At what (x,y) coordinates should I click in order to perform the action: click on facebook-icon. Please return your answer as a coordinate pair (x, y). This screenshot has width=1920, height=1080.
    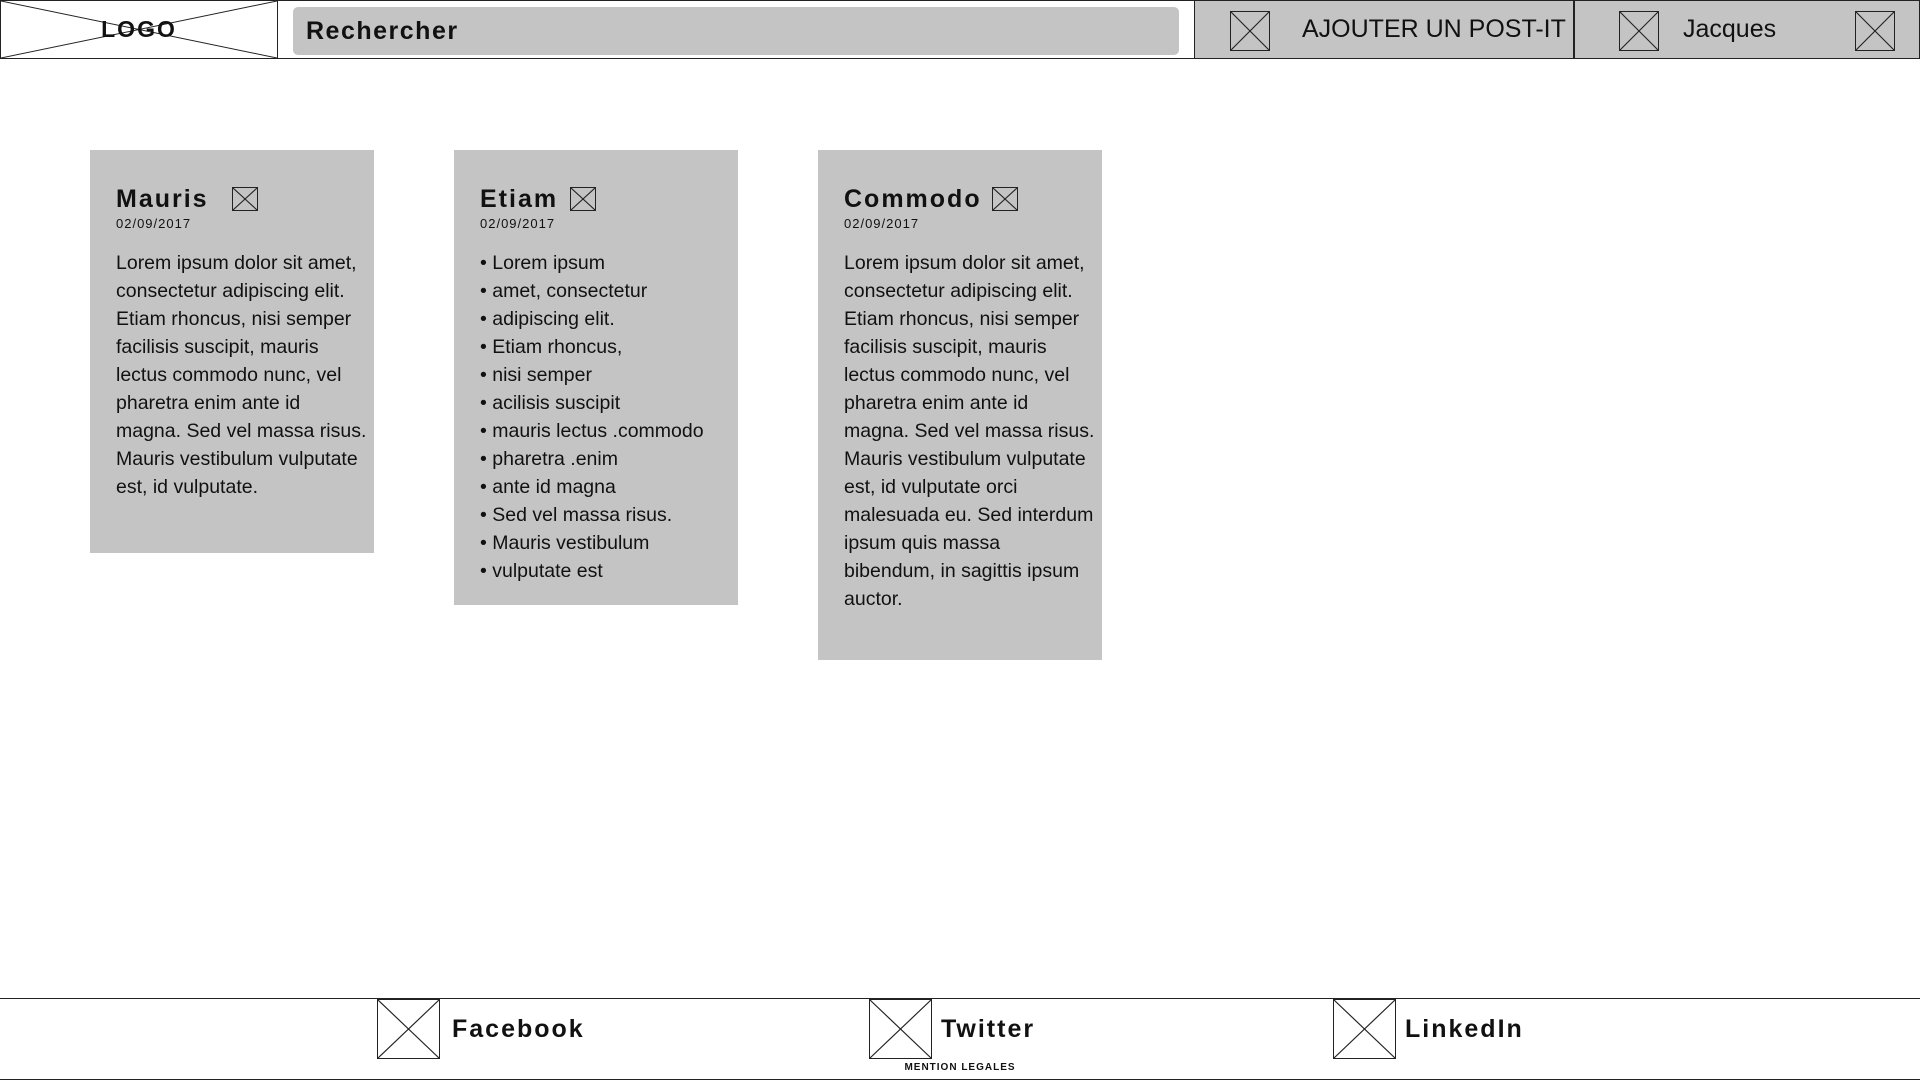
    Looking at the image, I should click on (408, 1029).